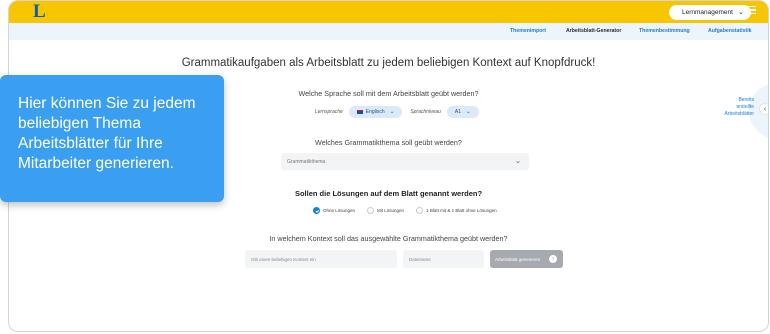 The height and width of the screenshot is (334, 770). Describe the element at coordinates (763, 109) in the screenshot. I see `chevron-left-icon: ‹` at that location.